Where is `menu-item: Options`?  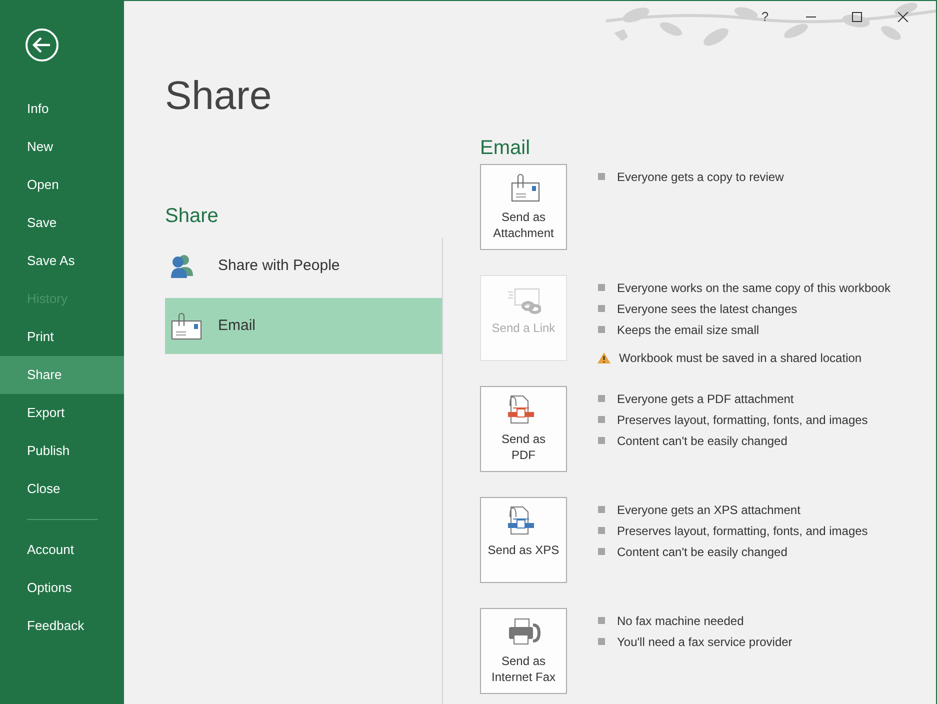
menu-item: Options is located at coordinates (62, 588).